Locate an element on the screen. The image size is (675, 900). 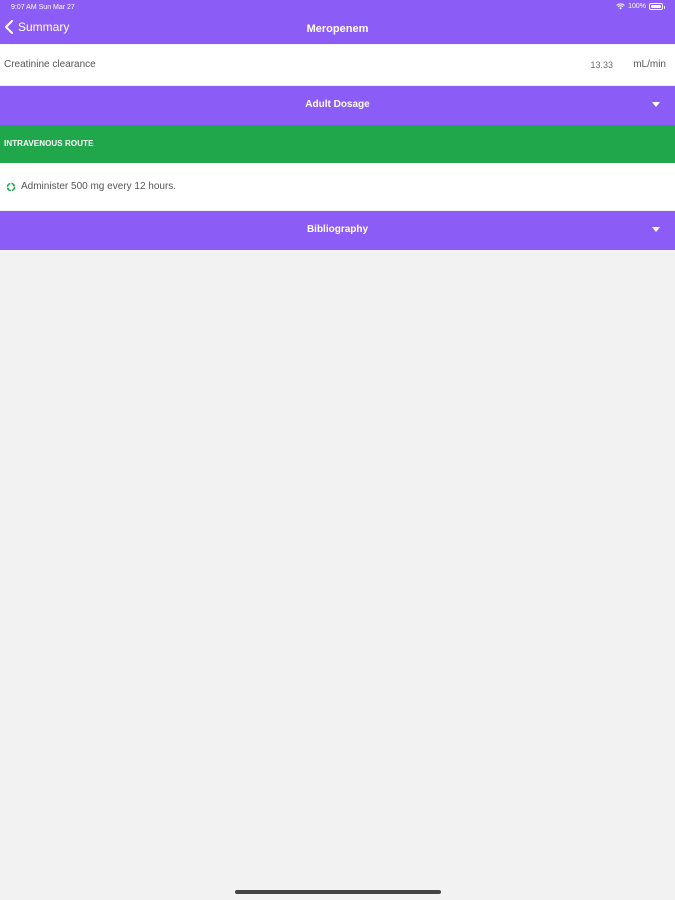
status-right-group: 100% is located at coordinates (640, 6).